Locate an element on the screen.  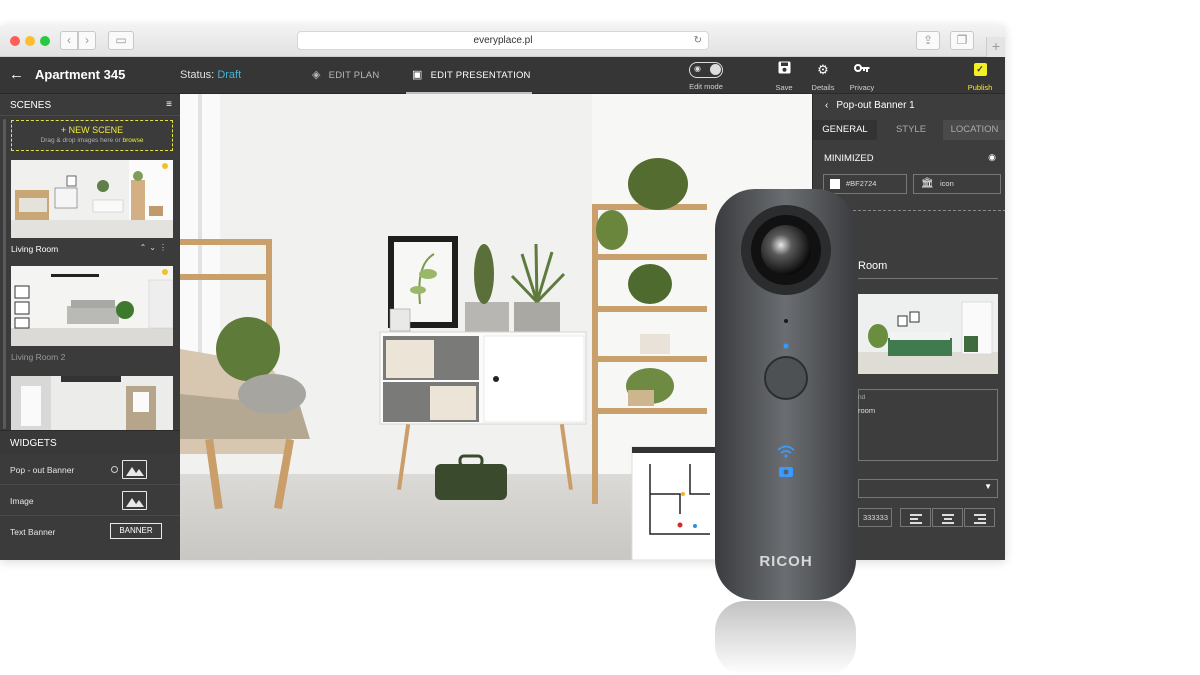
widget-label: Image is located at coordinates (22, 501).